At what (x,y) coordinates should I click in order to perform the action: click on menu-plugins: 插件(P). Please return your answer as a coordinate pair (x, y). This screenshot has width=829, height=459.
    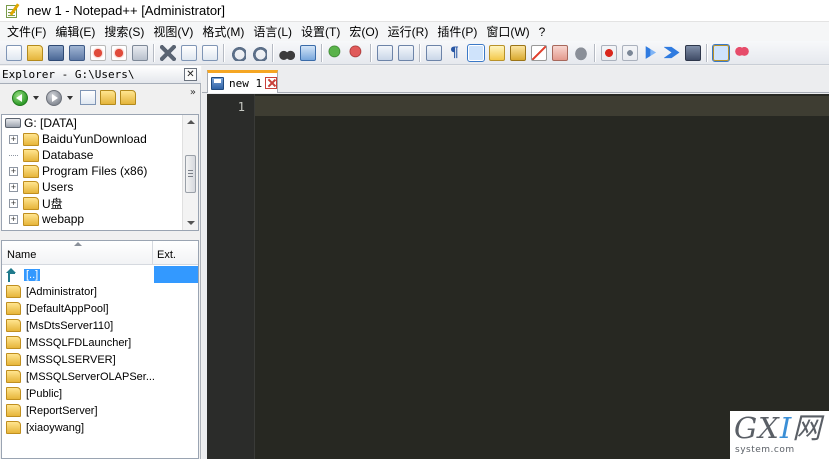
    Looking at the image, I should click on (457, 31).